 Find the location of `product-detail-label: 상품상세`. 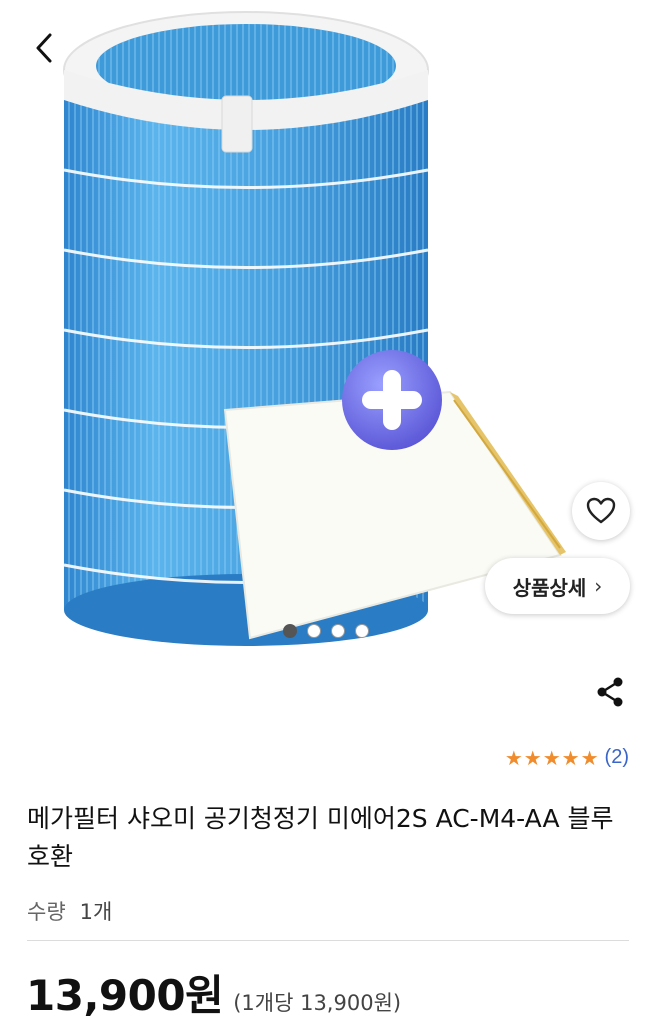

product-detail-label: 상품상세 is located at coordinates (549, 587).